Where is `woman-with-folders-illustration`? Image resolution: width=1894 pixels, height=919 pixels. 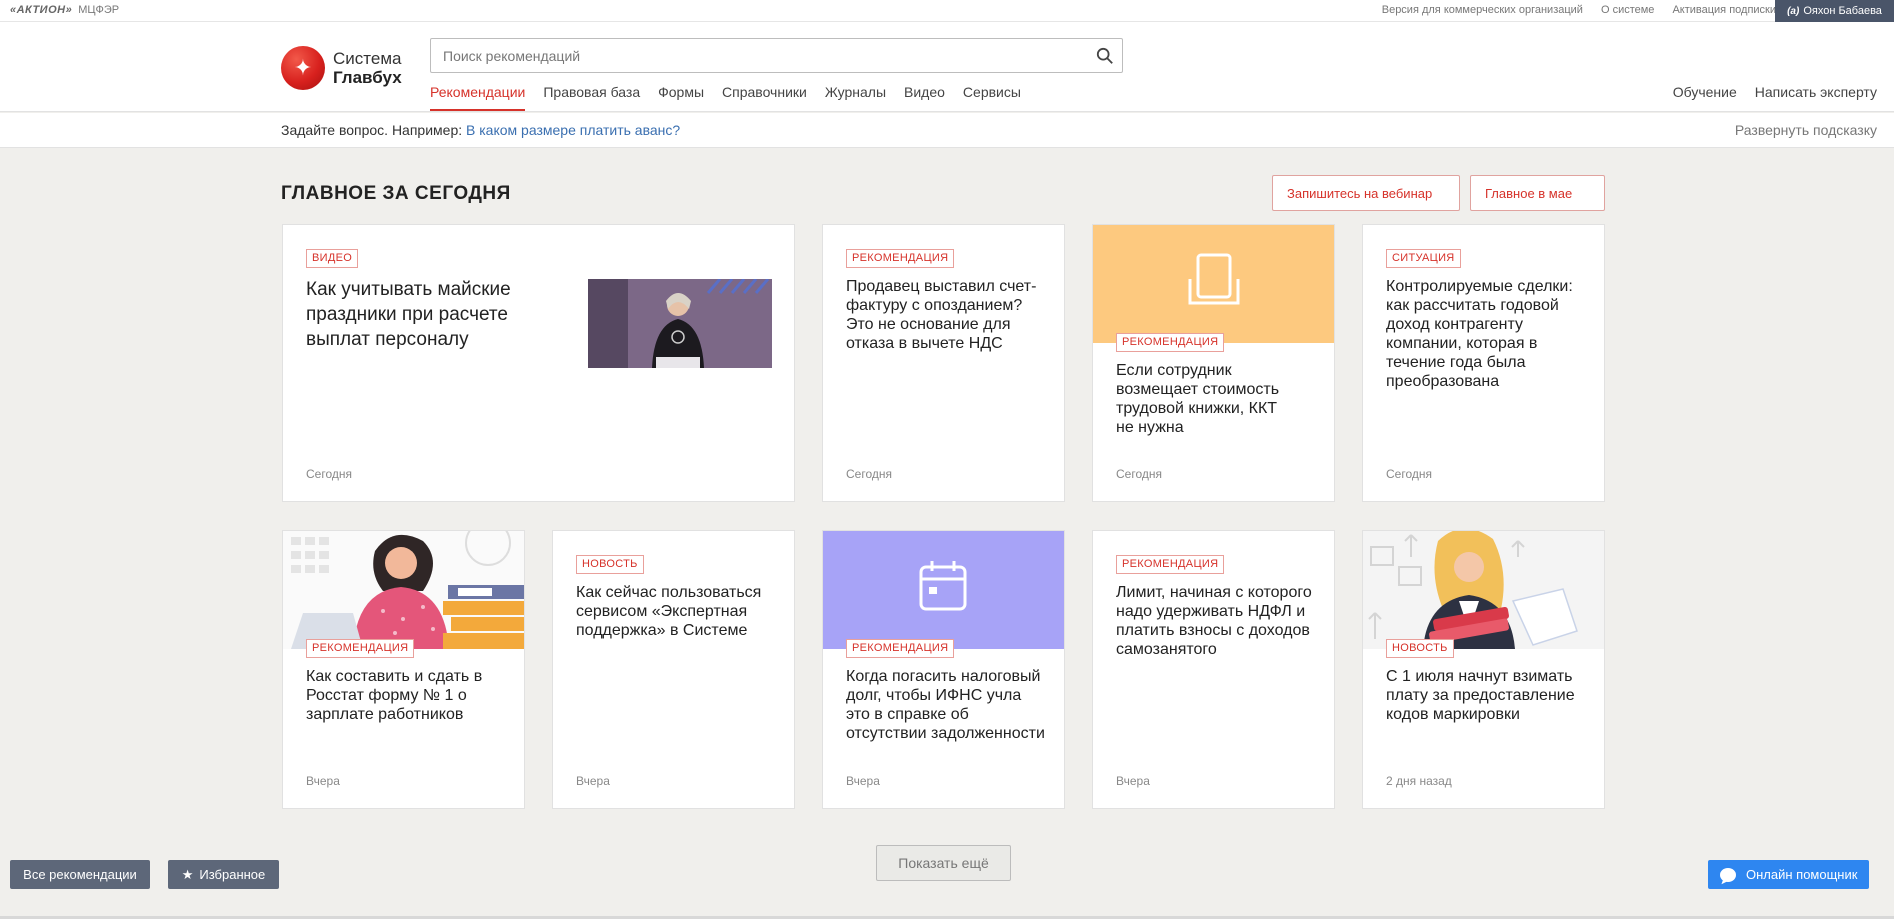
woman-with-folders-illustration is located at coordinates (403, 590).